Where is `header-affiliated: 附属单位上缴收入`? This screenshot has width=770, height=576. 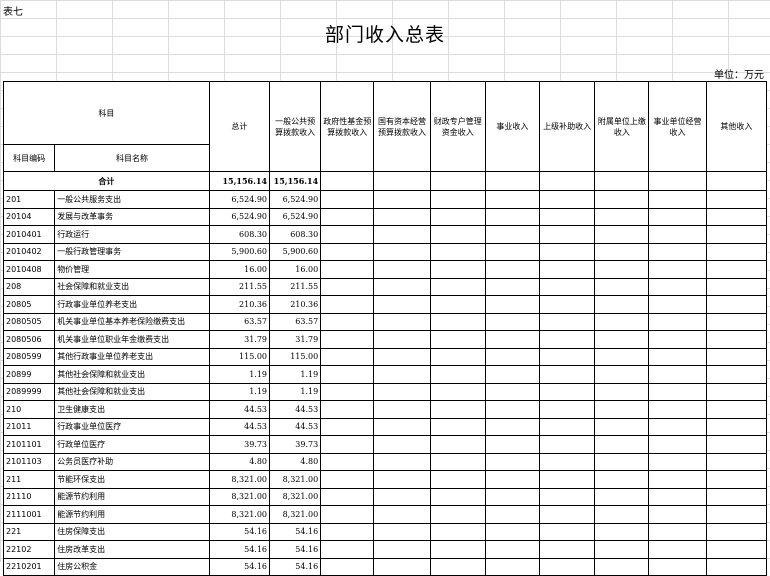 header-affiliated: 附属单位上缴收入 is located at coordinates (622, 126).